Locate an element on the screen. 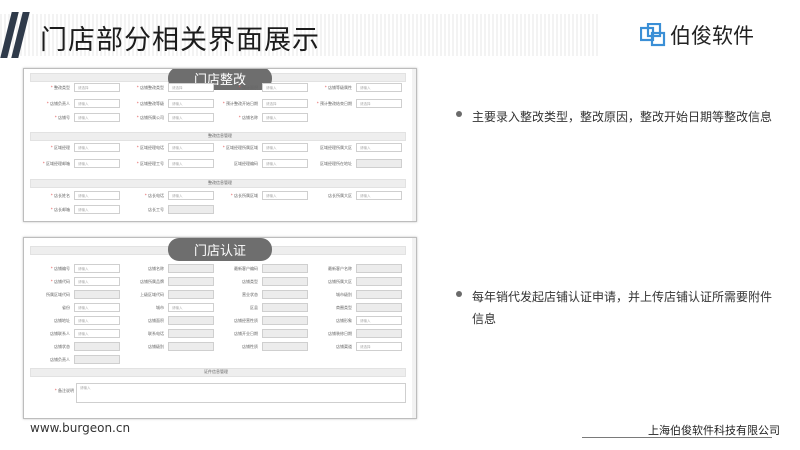 The image size is (800, 450). field-label: * 店铺整改类型 is located at coordinates (150, 87).